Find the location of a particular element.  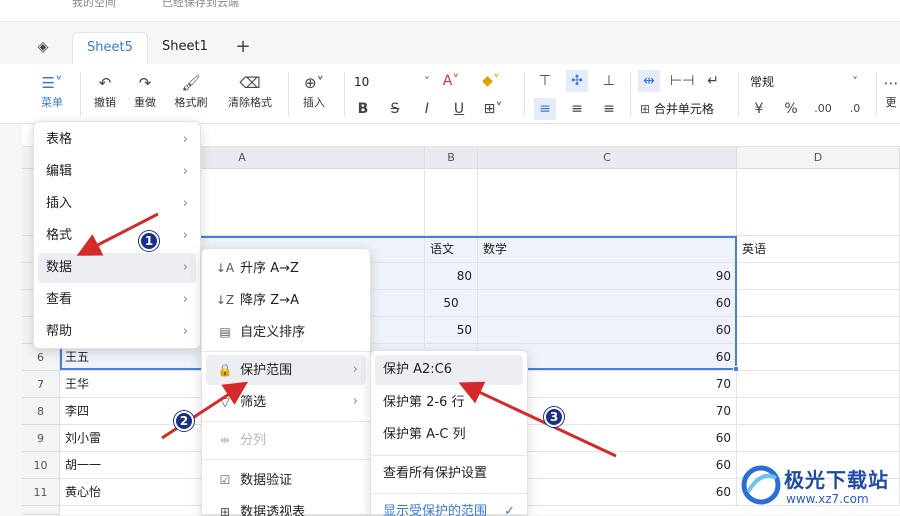

watermark-url: www.xz7.com is located at coordinates (827, 499).